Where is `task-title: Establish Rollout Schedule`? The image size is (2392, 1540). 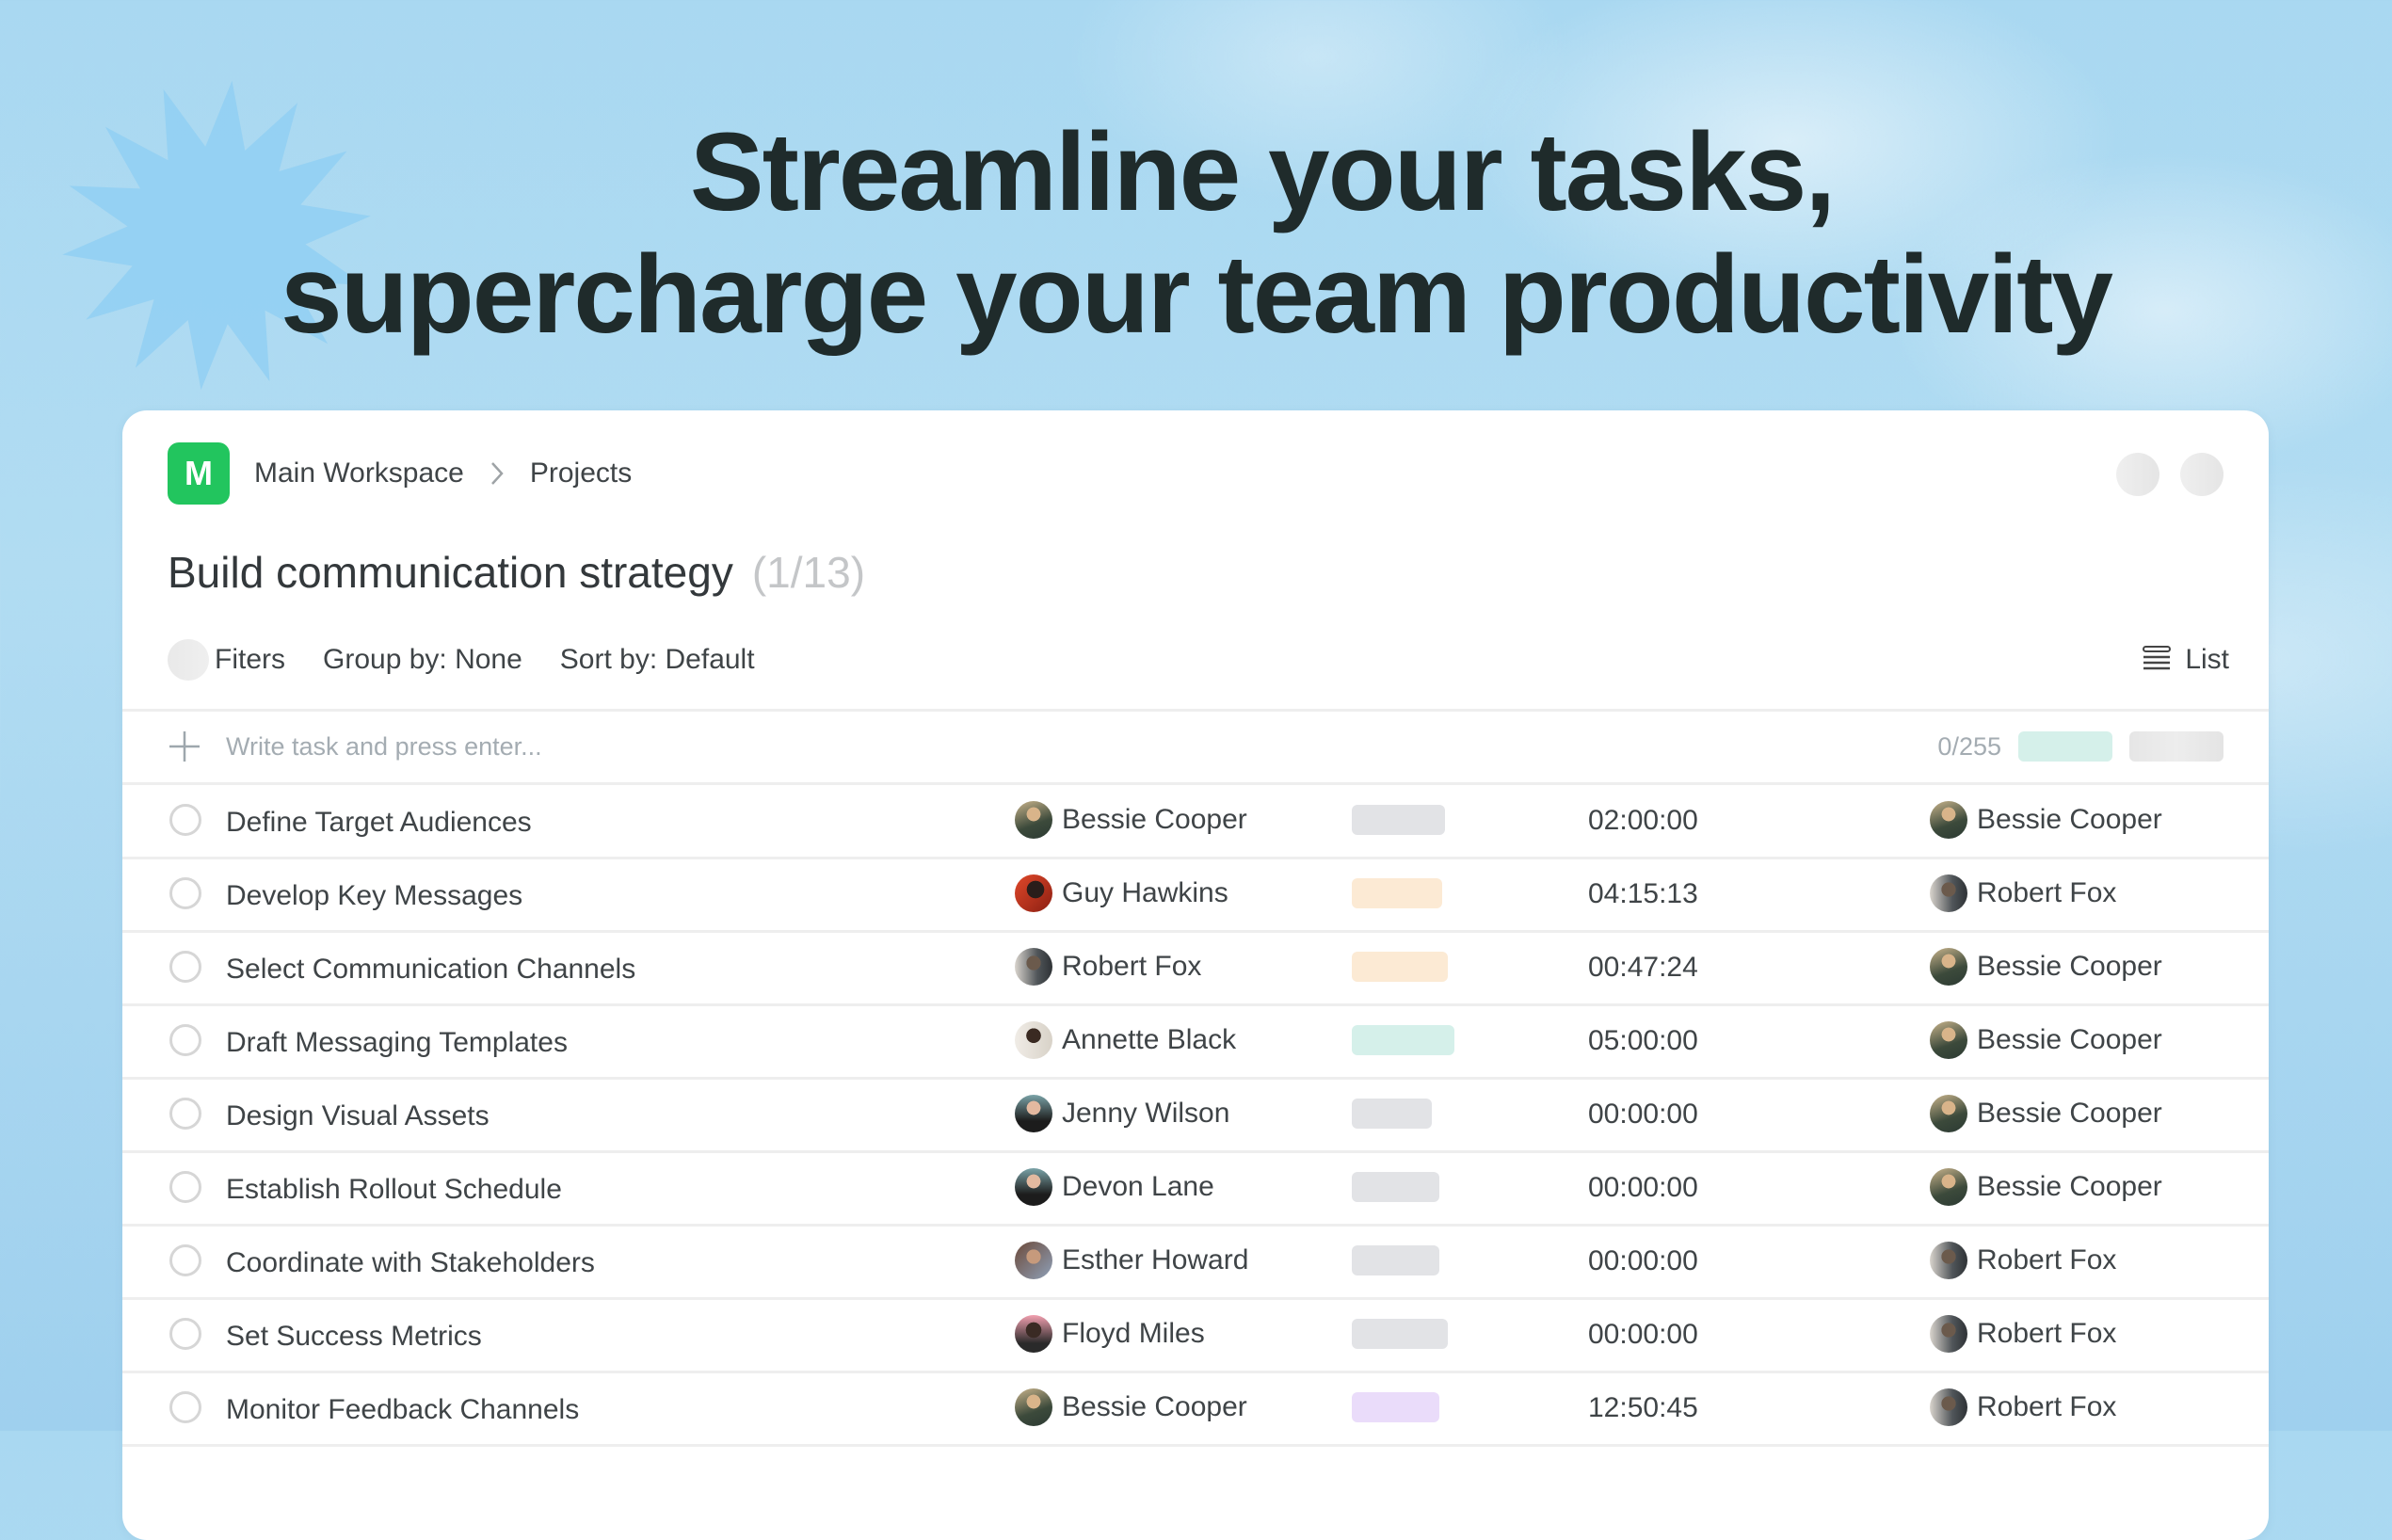 task-title: Establish Rollout Schedule is located at coordinates (394, 1190).